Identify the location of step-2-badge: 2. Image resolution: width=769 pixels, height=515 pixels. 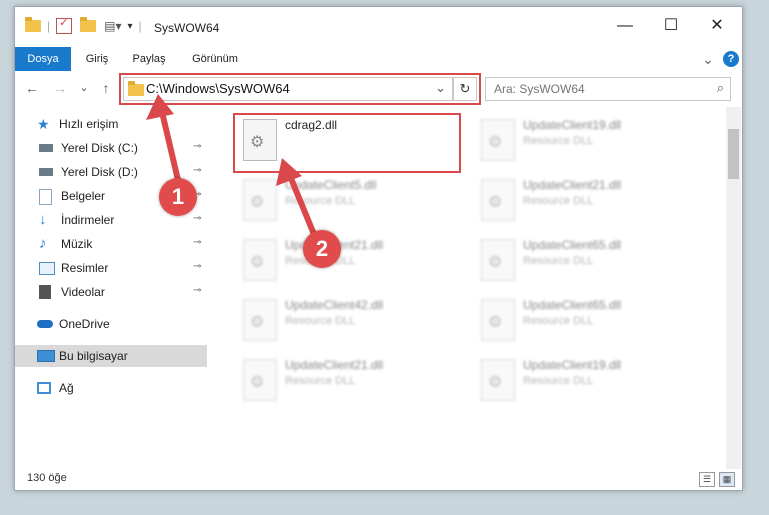
(322, 249).